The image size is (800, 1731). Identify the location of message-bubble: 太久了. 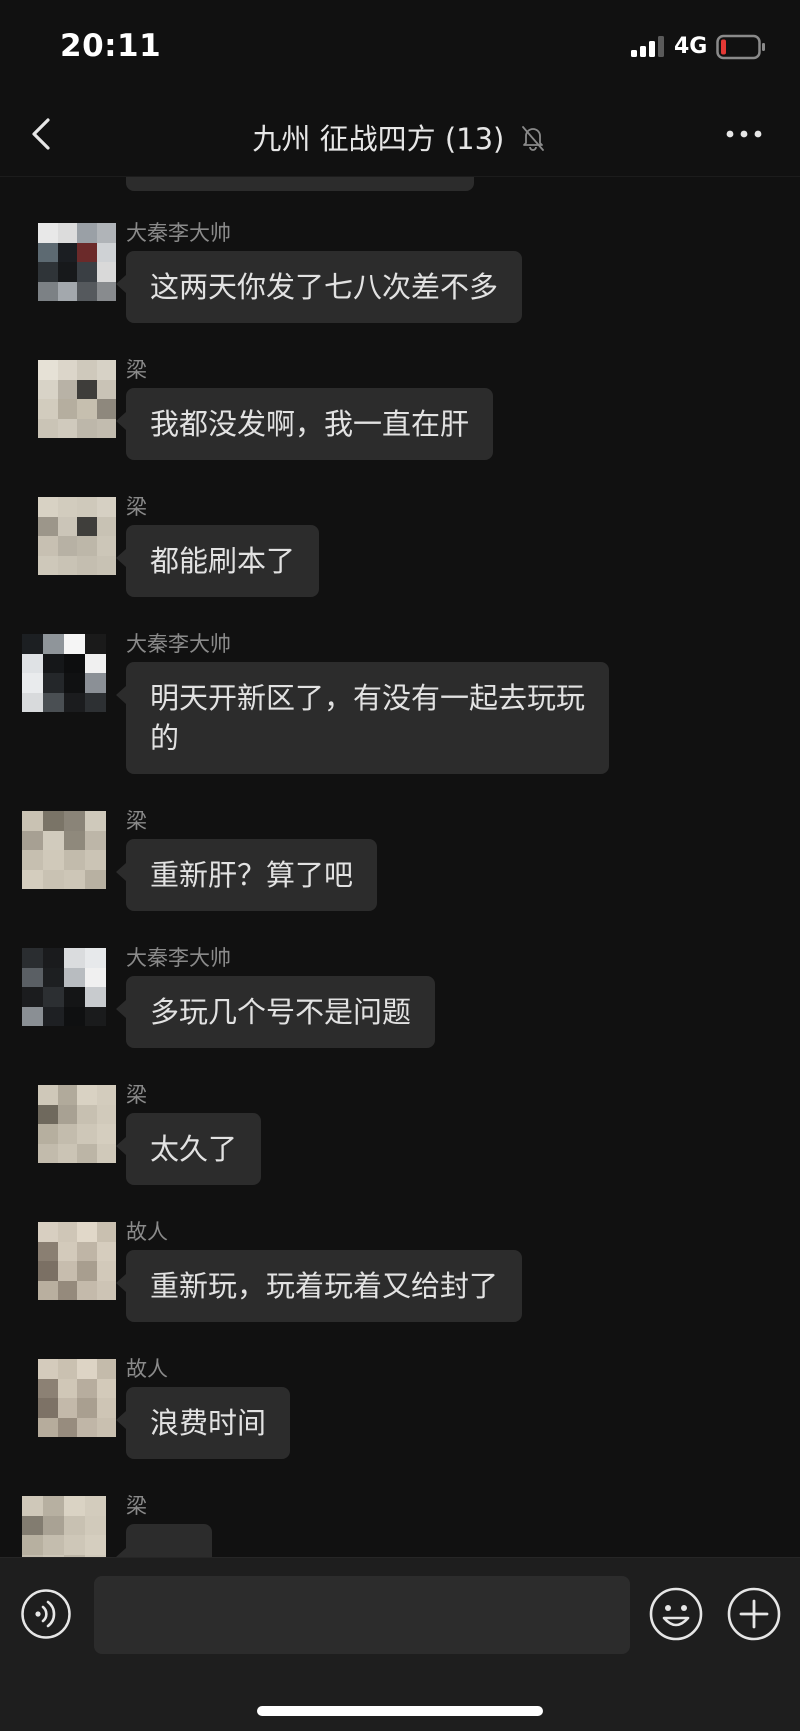
(188, 1149).